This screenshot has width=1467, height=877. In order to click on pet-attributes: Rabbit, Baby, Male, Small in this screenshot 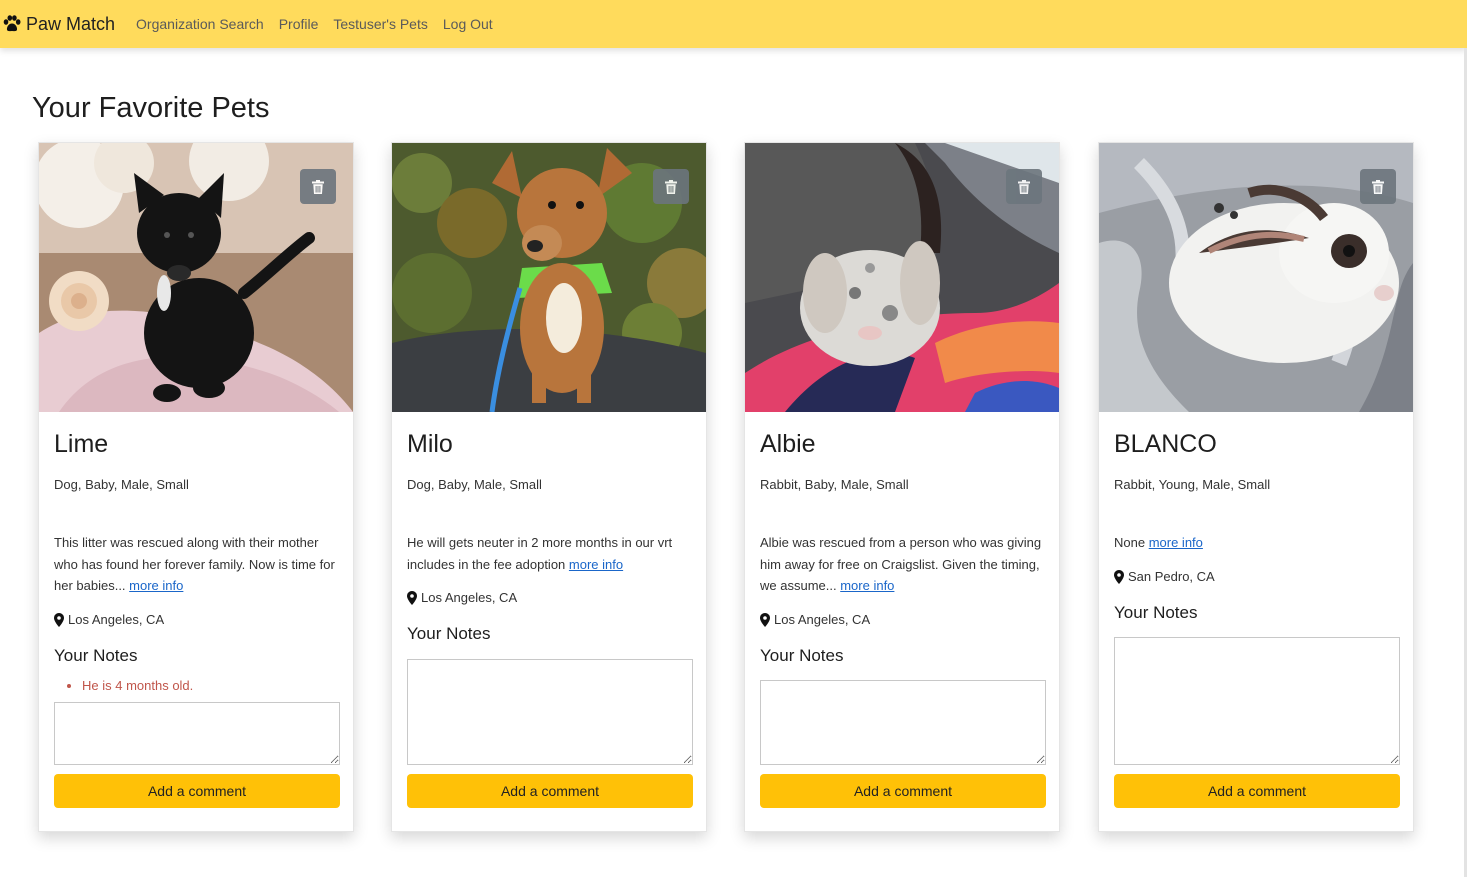, I will do `click(834, 484)`.